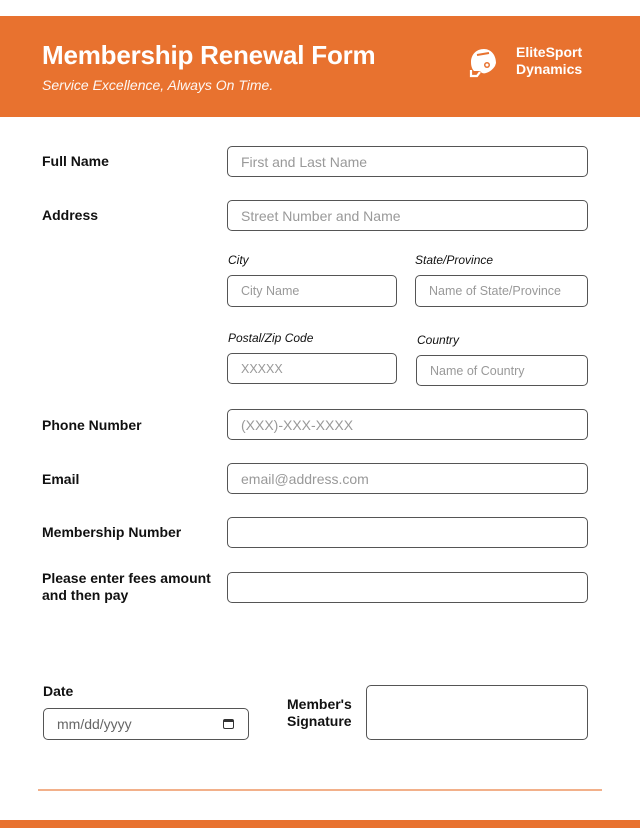 This screenshot has width=640, height=828. Describe the element at coordinates (320, 824) in the screenshot. I see `footer-bar` at that location.